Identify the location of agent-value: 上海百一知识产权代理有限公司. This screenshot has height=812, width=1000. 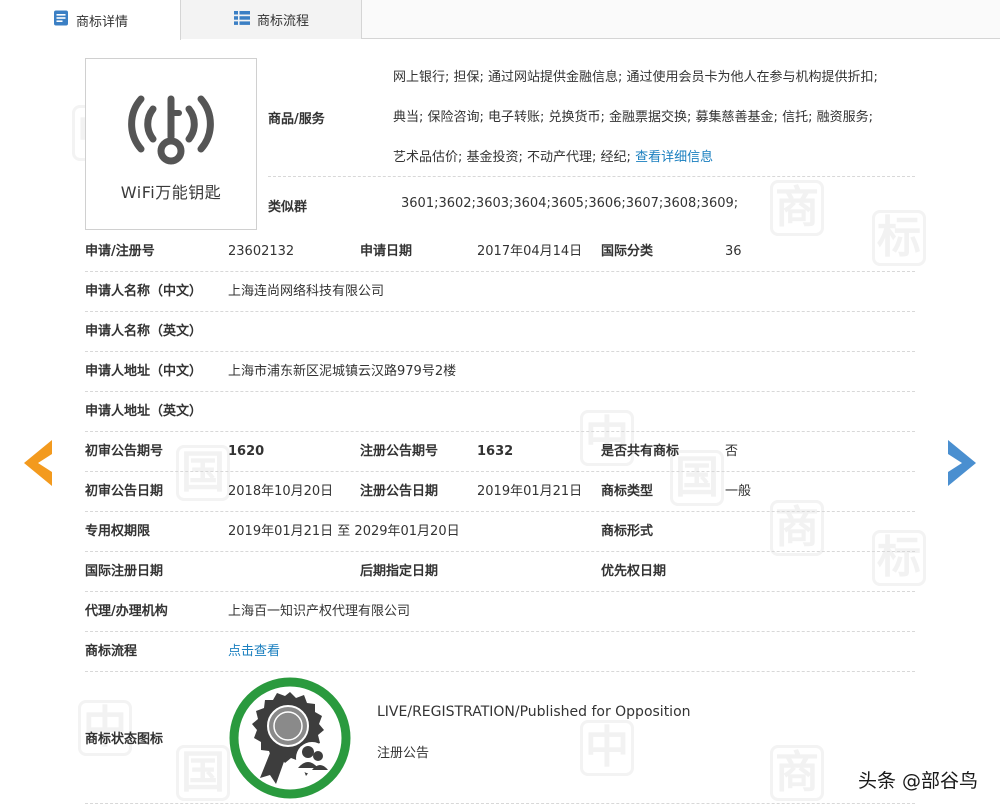
(319, 611).